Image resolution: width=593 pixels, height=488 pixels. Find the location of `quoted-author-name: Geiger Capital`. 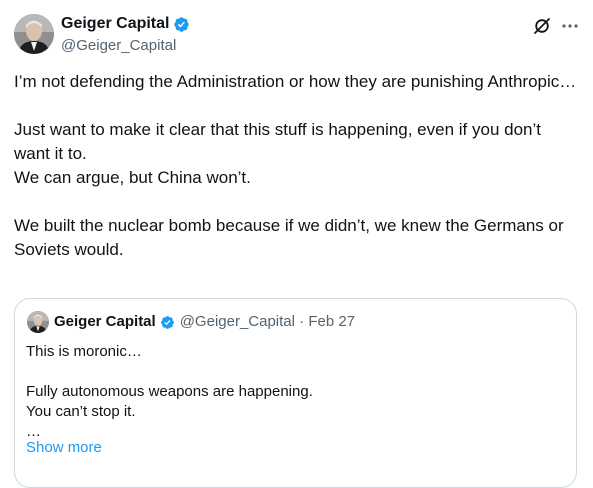

quoted-author-name: Geiger Capital is located at coordinates (105, 322).